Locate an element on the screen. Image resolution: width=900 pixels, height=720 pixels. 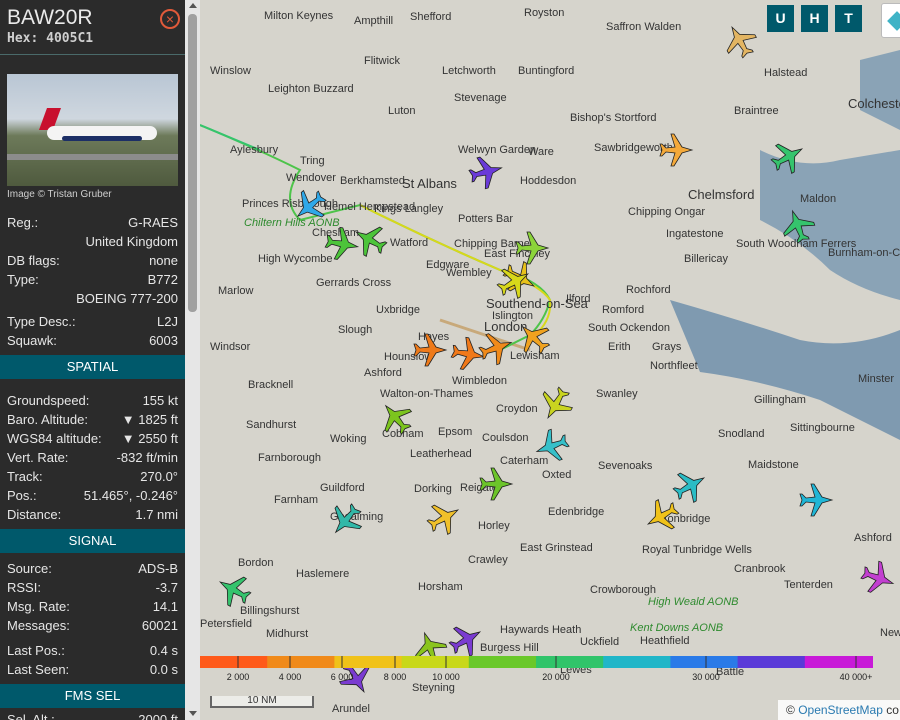
place-label: Farnborough is located at coordinates (289, 458).